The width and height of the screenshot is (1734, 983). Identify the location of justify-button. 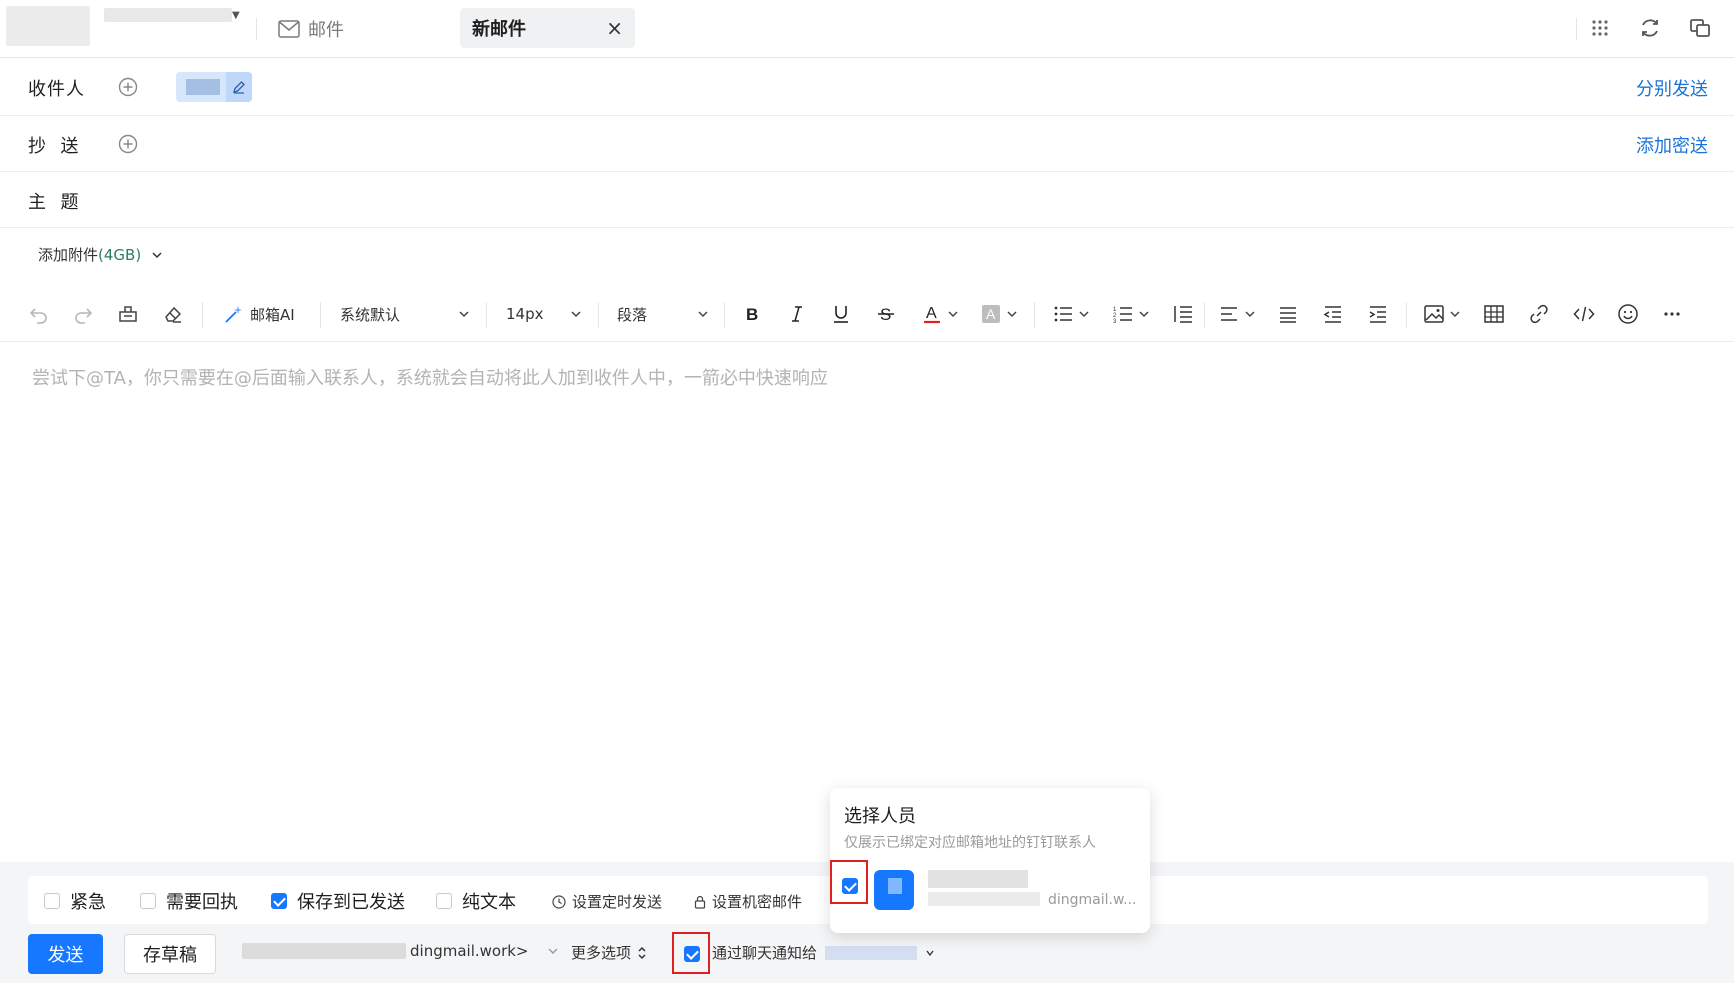
(1288, 314).